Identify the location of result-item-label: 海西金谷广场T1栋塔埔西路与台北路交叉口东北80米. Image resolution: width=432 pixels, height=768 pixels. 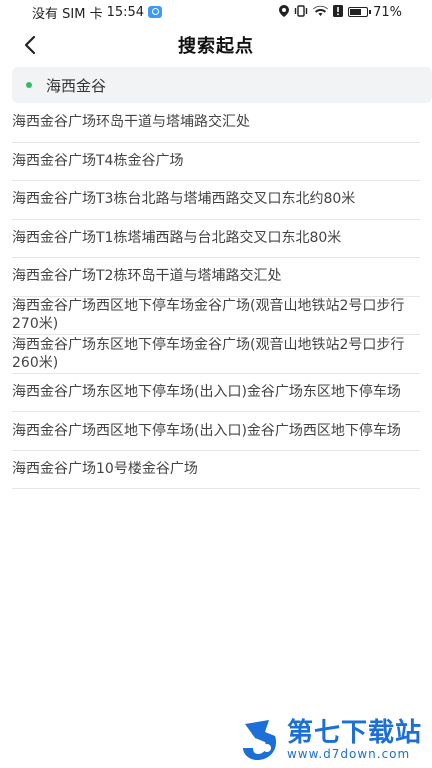
(177, 237).